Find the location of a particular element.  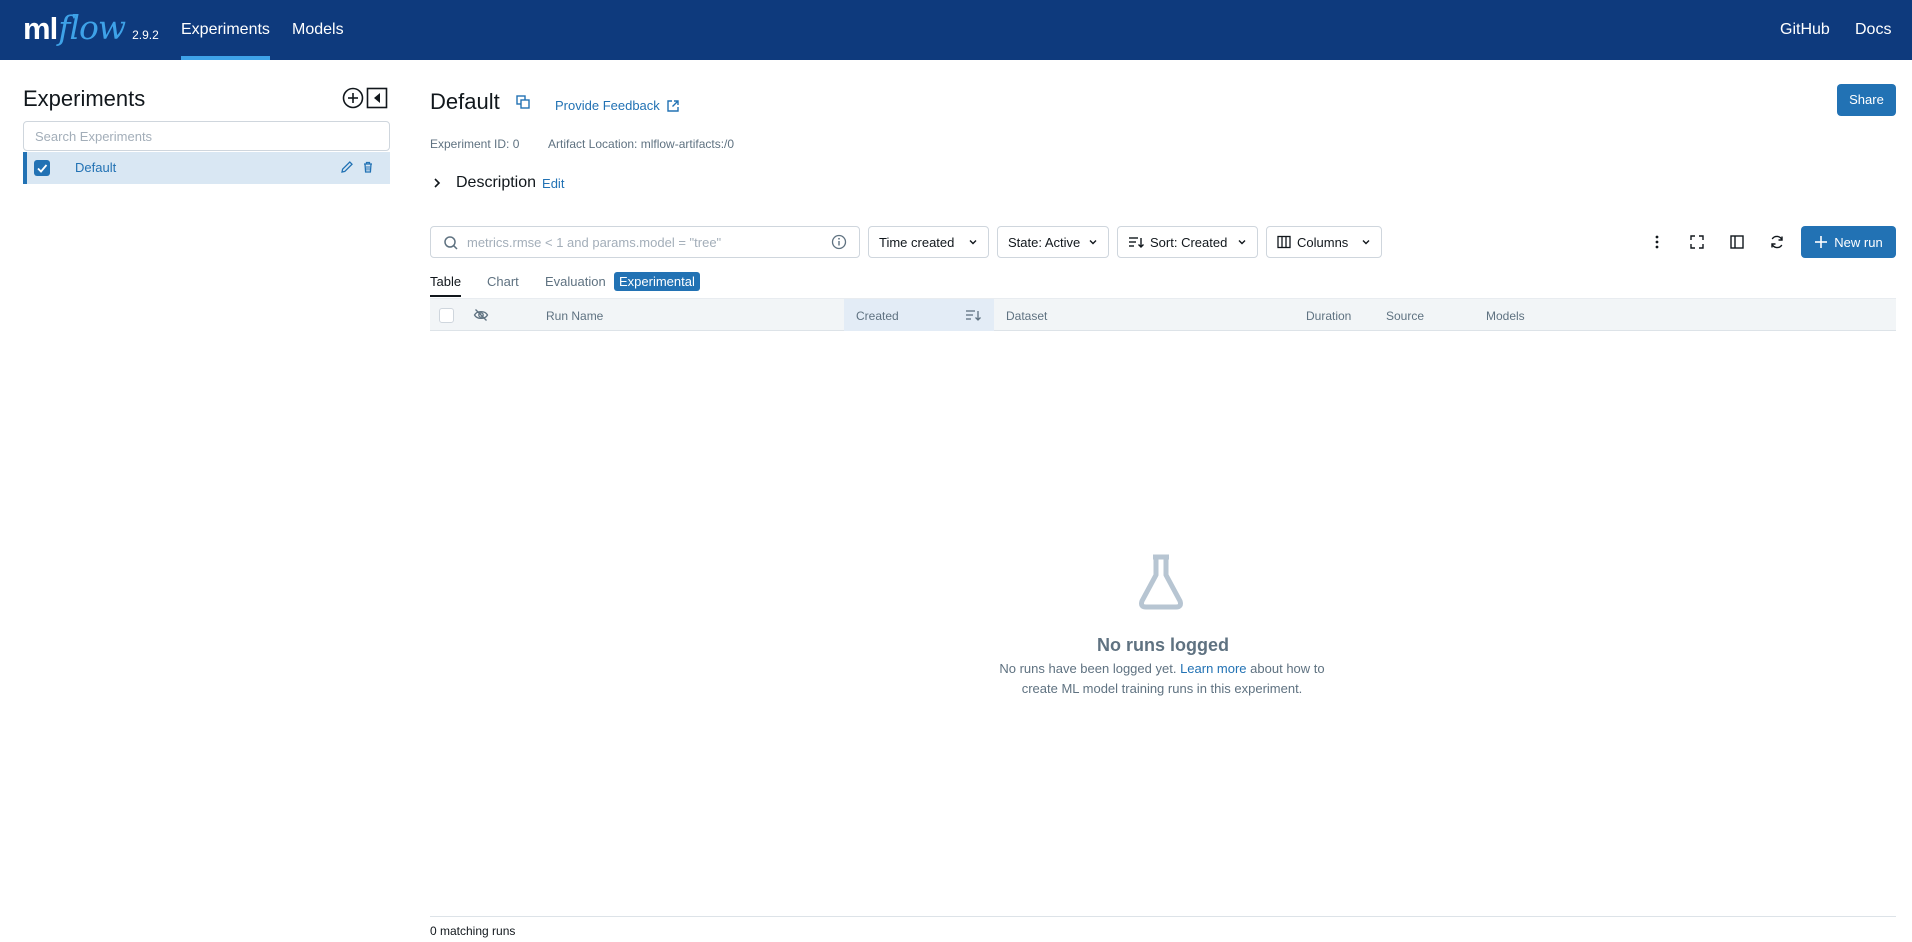

eye-off-icon is located at coordinates (481, 315).